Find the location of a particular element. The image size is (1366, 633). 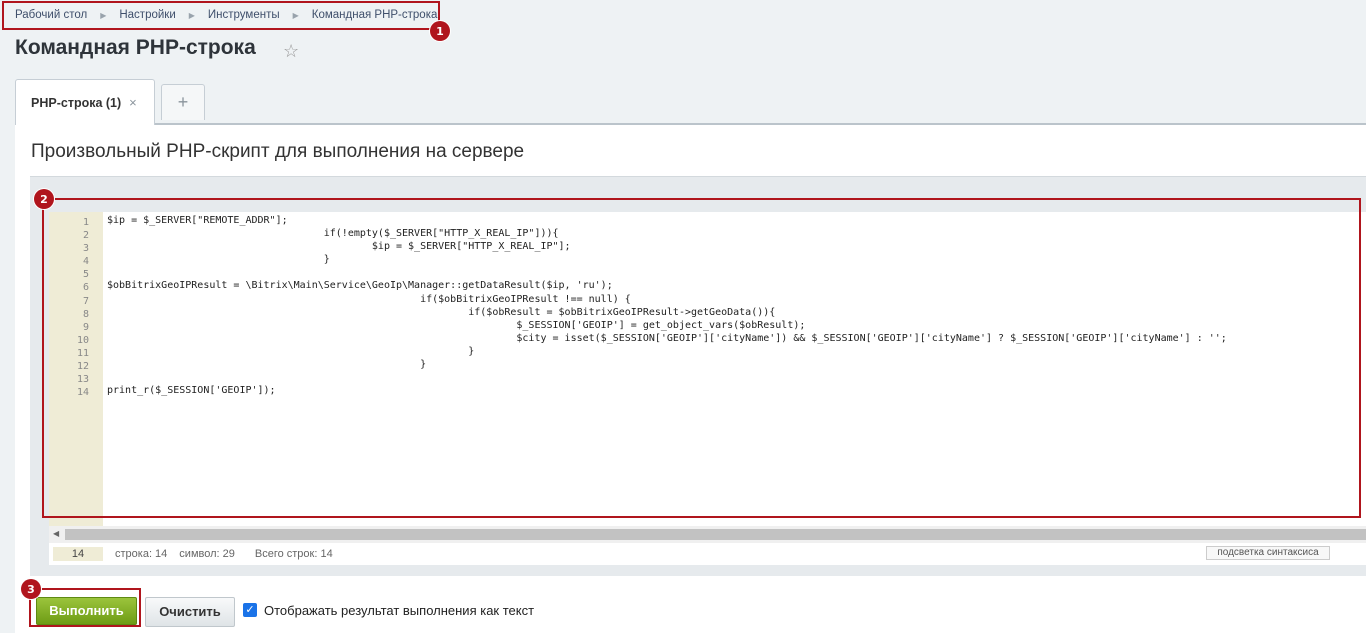

editor-statusbar: 14 строка: 14 символ: 29 Всего строк: 14 is located at coordinates (707, 554).